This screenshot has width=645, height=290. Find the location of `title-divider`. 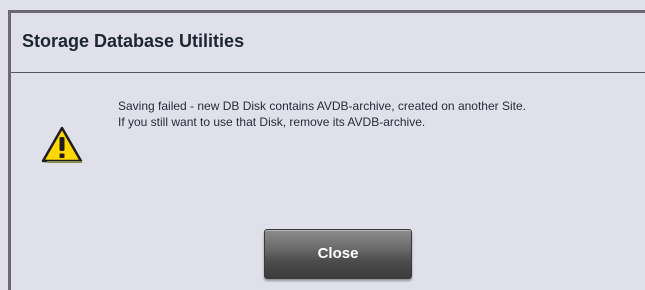

title-divider is located at coordinates (328, 72).